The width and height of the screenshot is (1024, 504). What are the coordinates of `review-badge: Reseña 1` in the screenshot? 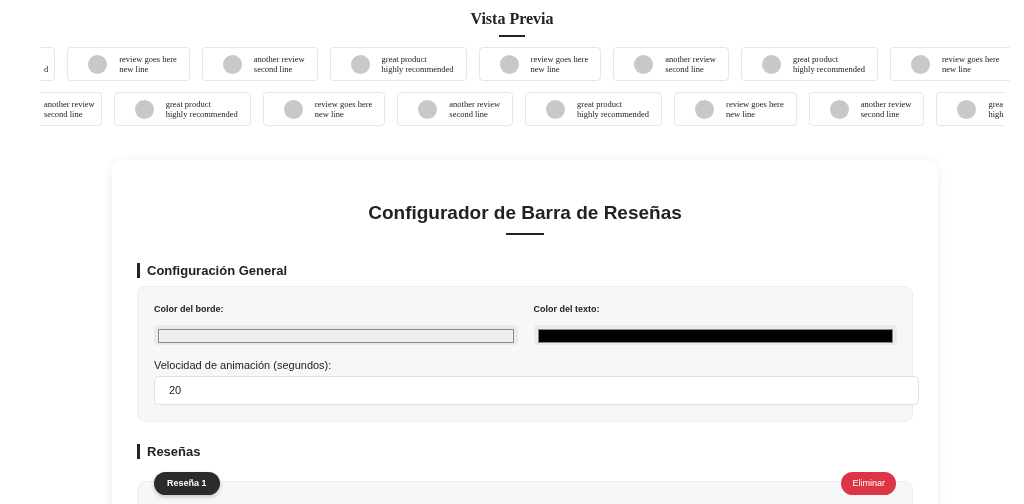 It's located at (187, 483).